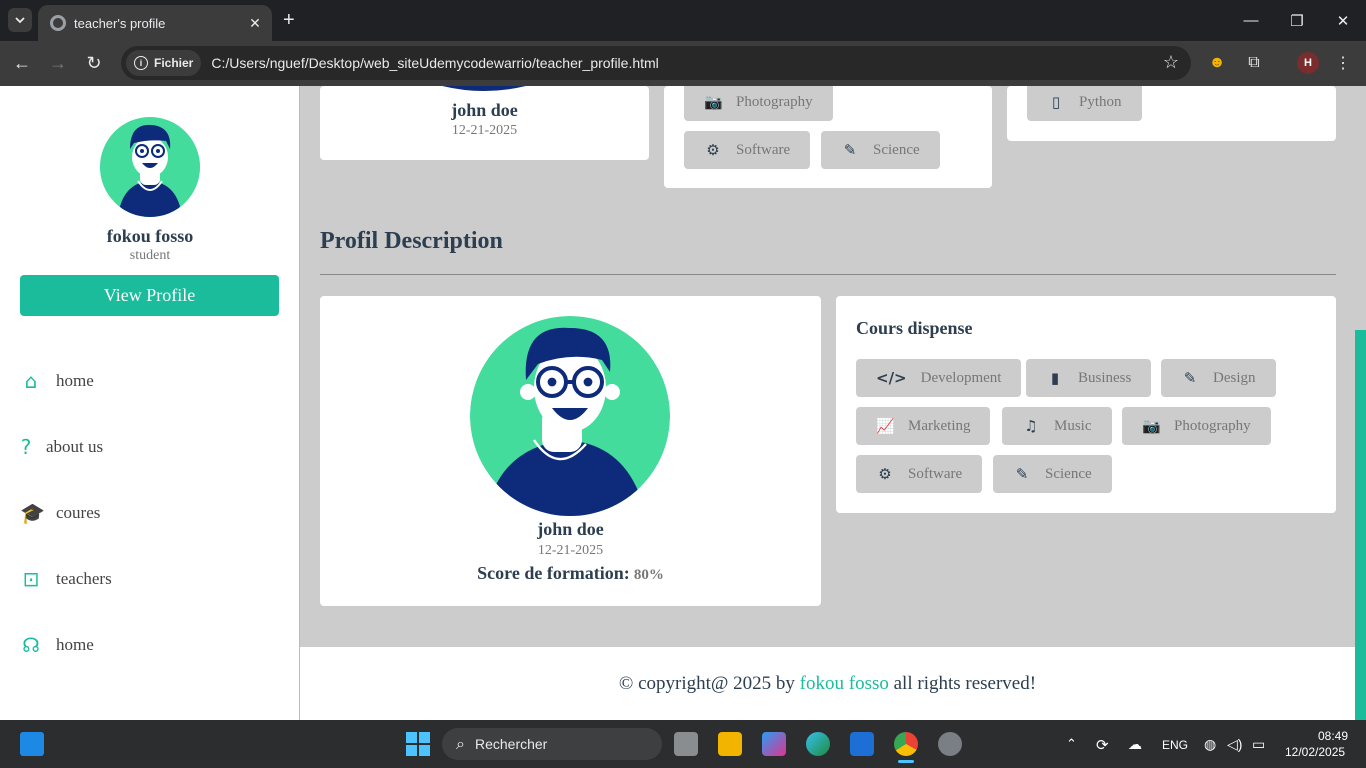 Image resolution: width=1366 pixels, height=768 pixels. I want to click on settings-gear-icon, so click(950, 744).